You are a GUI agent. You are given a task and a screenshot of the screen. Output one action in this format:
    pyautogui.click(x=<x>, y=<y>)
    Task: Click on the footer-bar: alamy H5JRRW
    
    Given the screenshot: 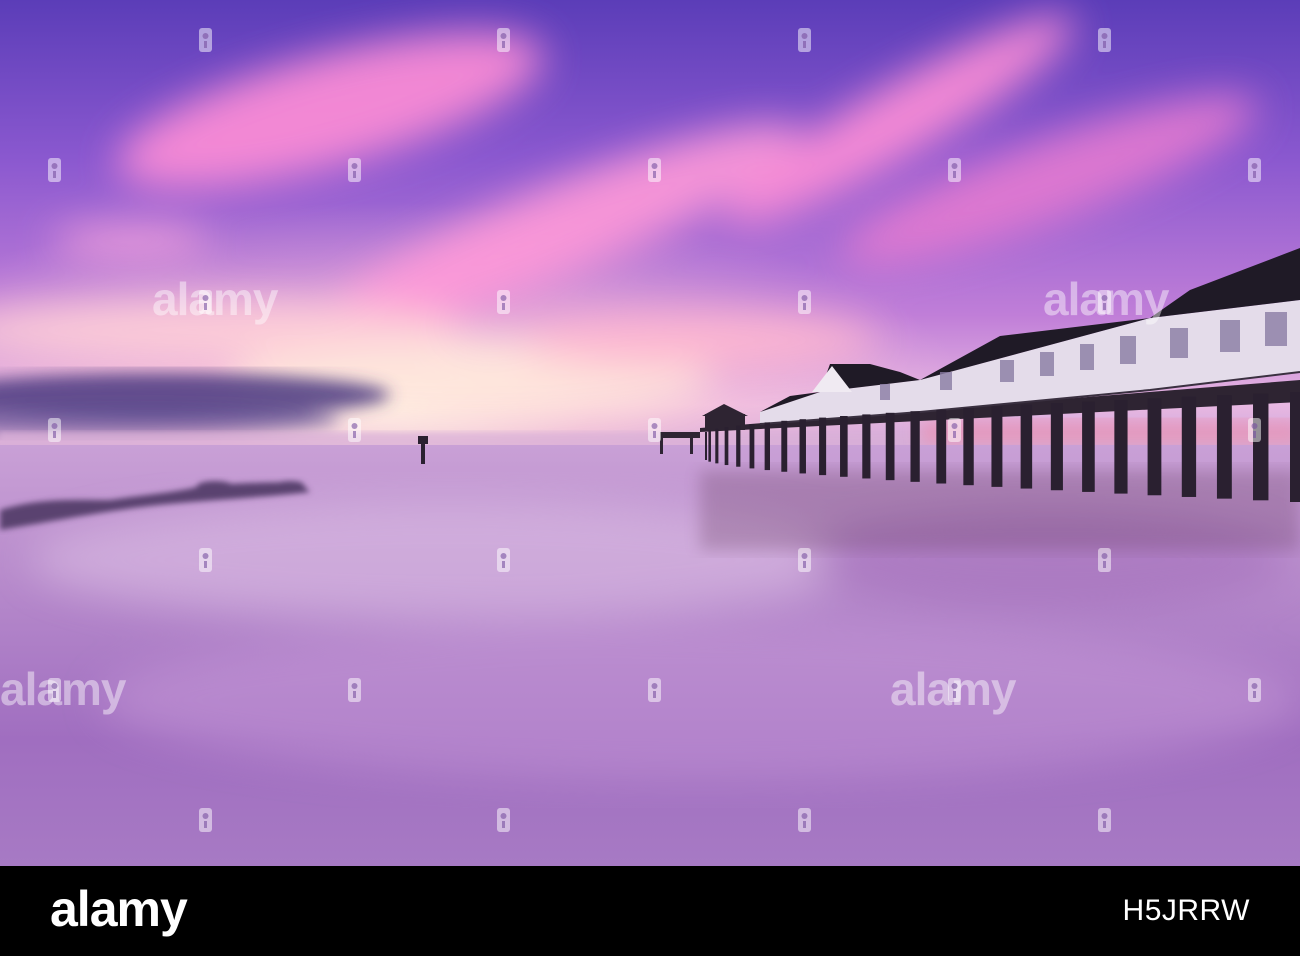 What is the action you would take?
    pyautogui.click(x=650, y=911)
    